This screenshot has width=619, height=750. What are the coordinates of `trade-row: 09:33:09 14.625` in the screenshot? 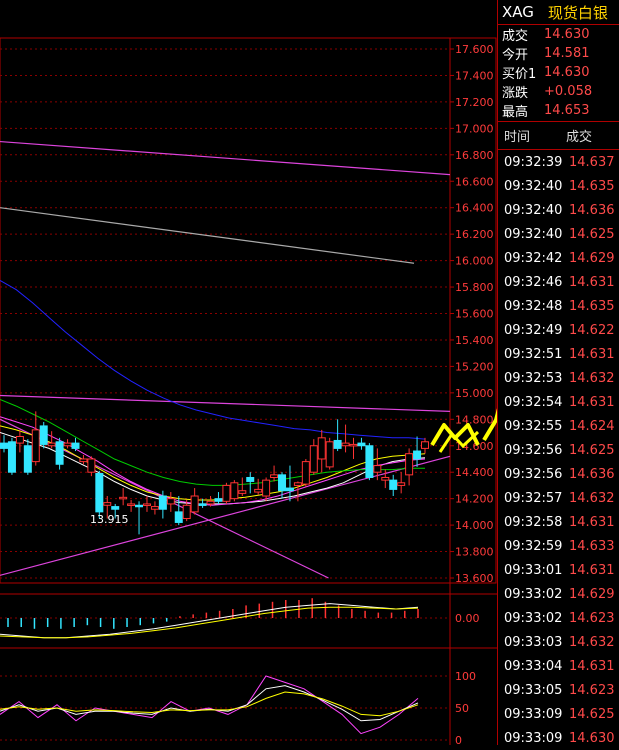 It's located at (558, 714).